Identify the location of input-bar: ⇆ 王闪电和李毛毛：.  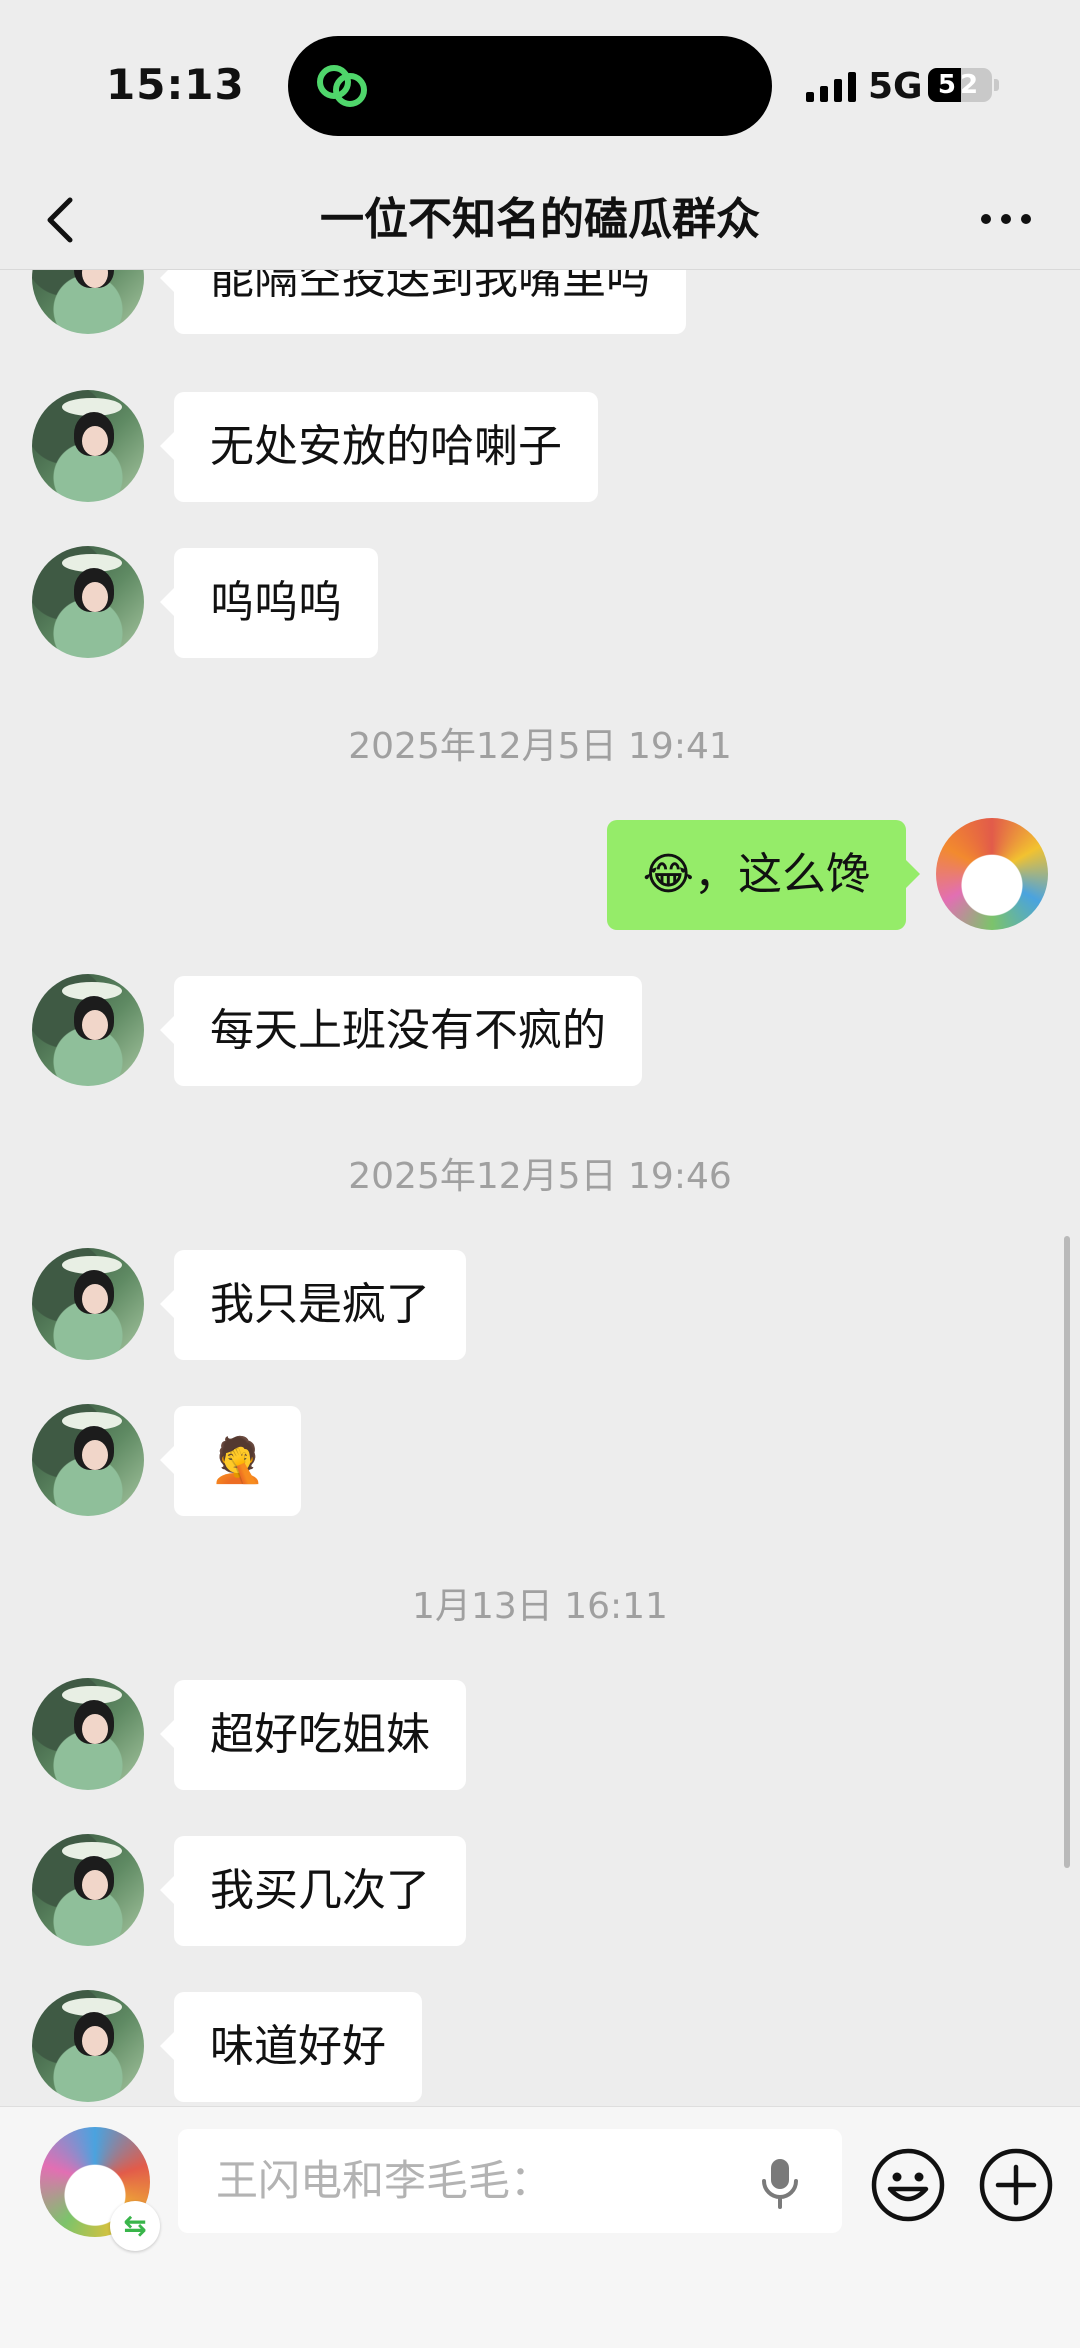
(540, 2227).